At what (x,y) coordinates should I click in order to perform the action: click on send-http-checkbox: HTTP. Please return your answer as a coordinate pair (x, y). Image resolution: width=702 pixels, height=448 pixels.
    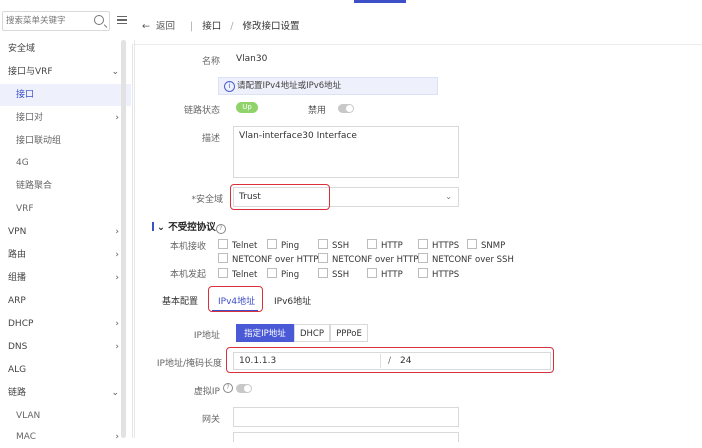
    Looking at the image, I should click on (385, 274).